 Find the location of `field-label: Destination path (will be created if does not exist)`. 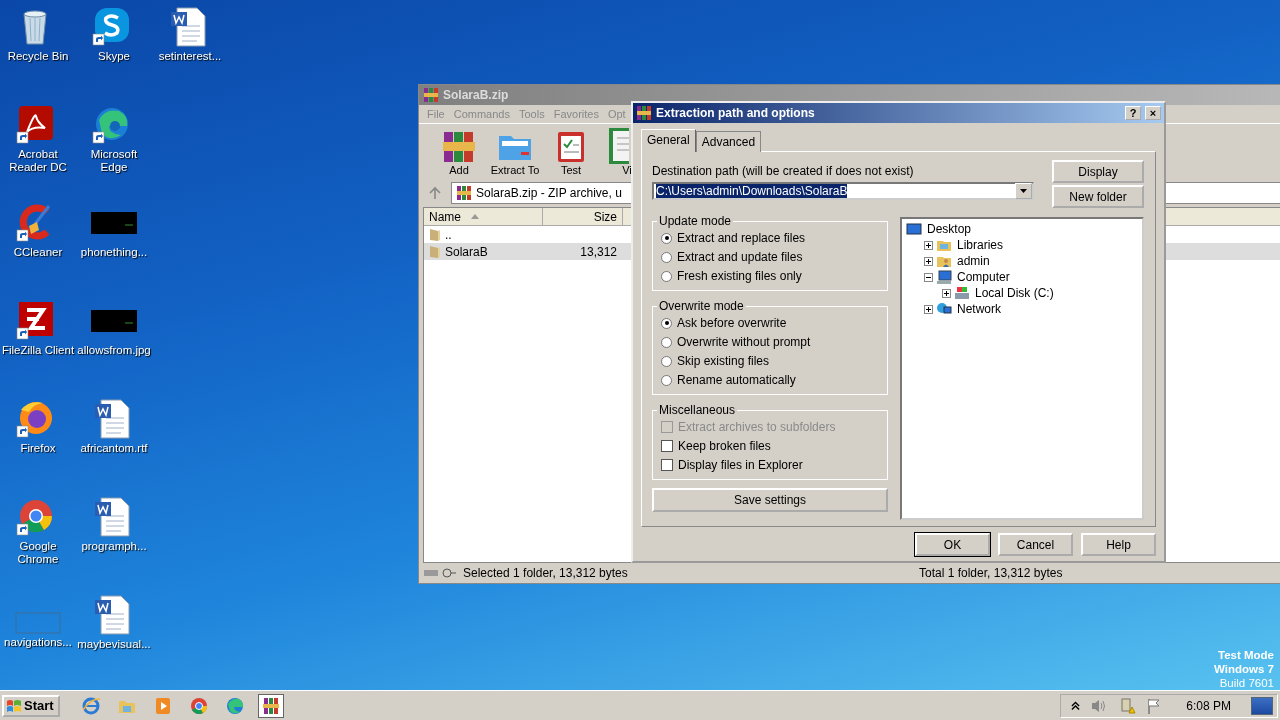

field-label: Destination path (will be created if does not exist) is located at coordinates (783, 171).